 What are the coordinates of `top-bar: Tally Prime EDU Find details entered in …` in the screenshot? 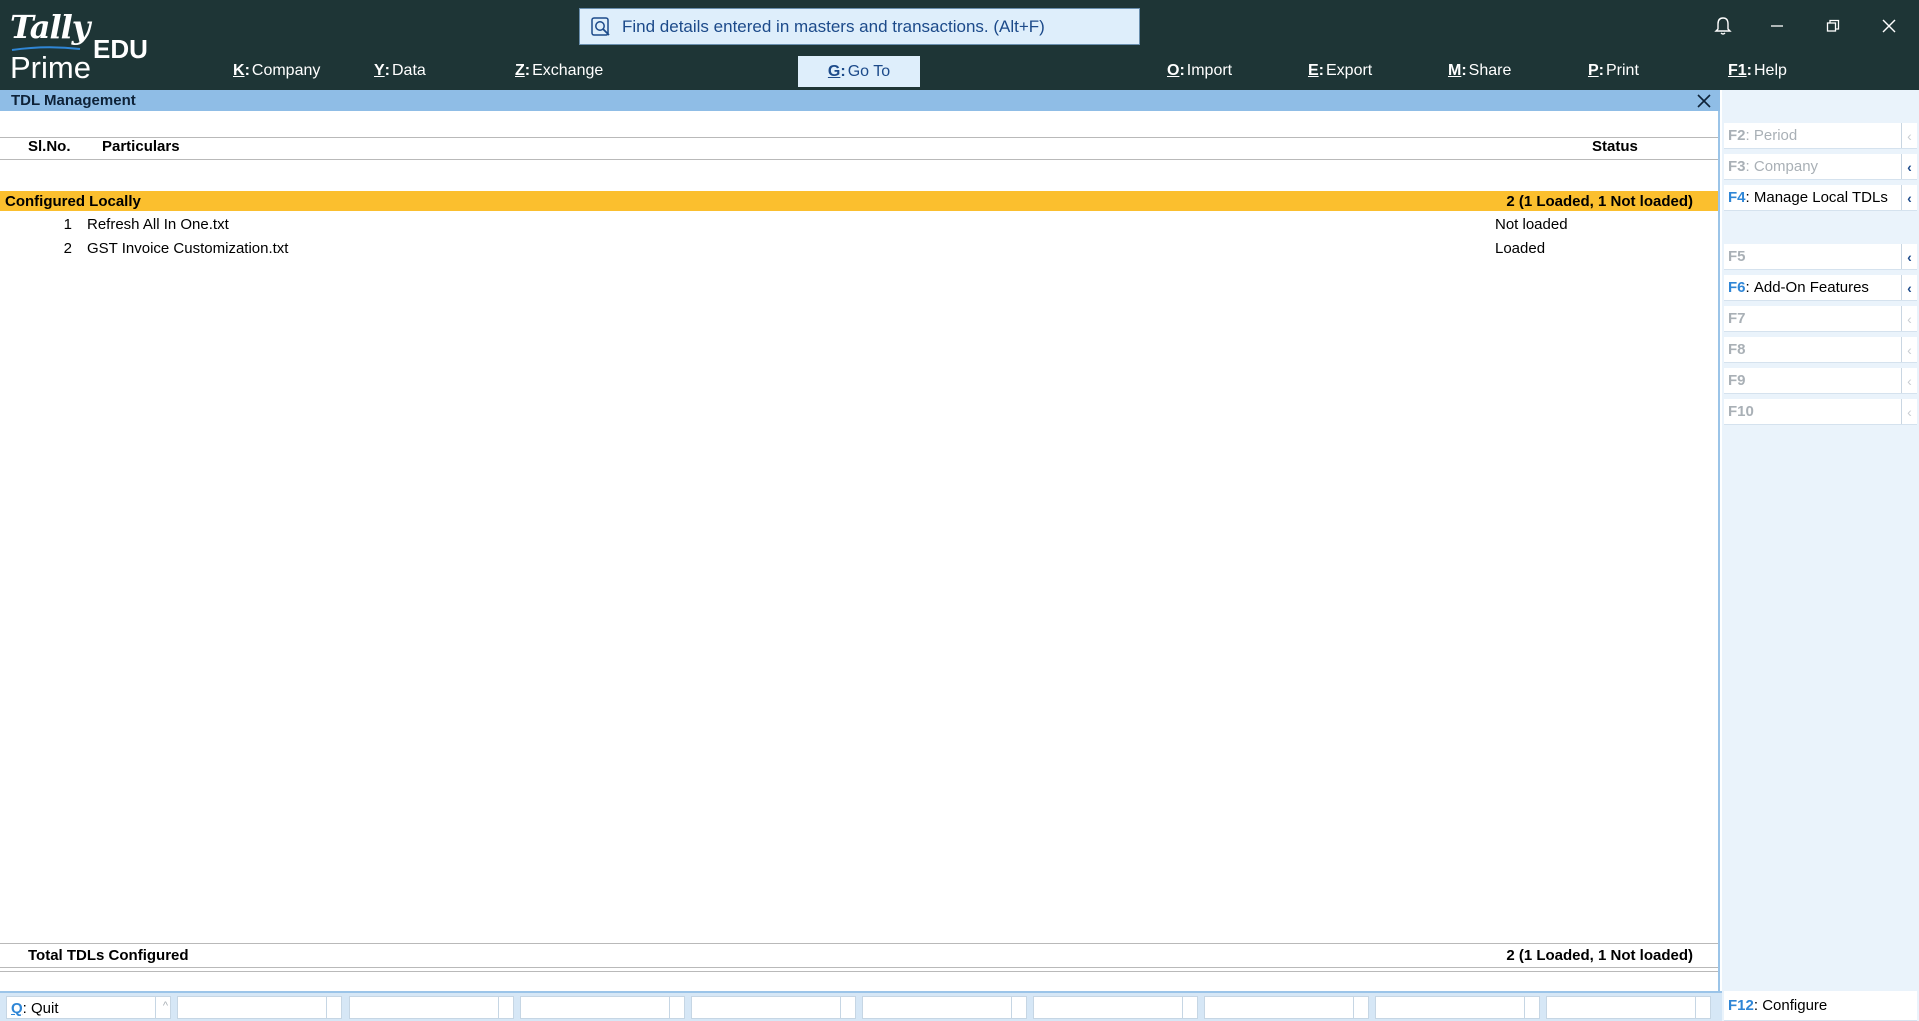 It's located at (959, 45).